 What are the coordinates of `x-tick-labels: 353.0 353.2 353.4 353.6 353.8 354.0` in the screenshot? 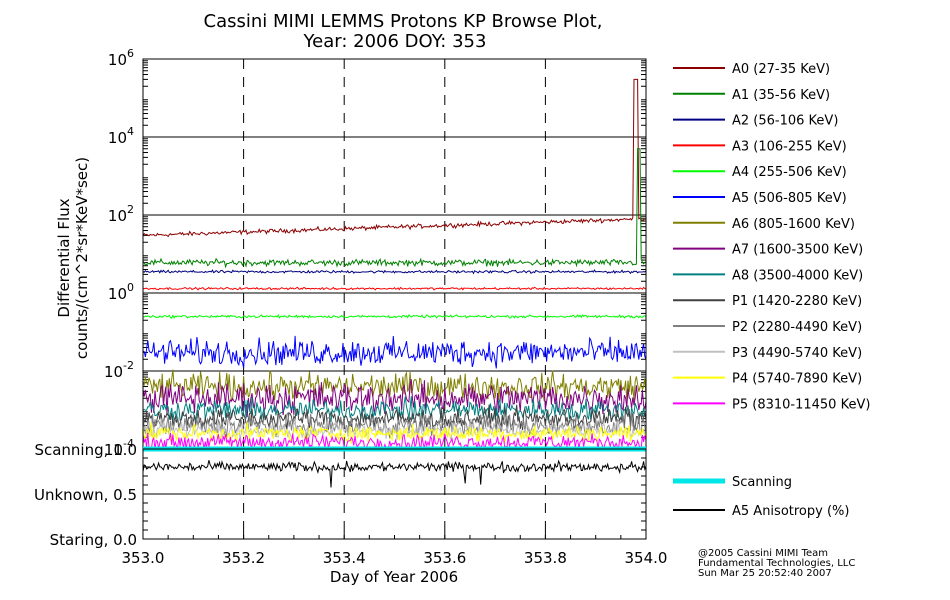 It's located at (395, 549).